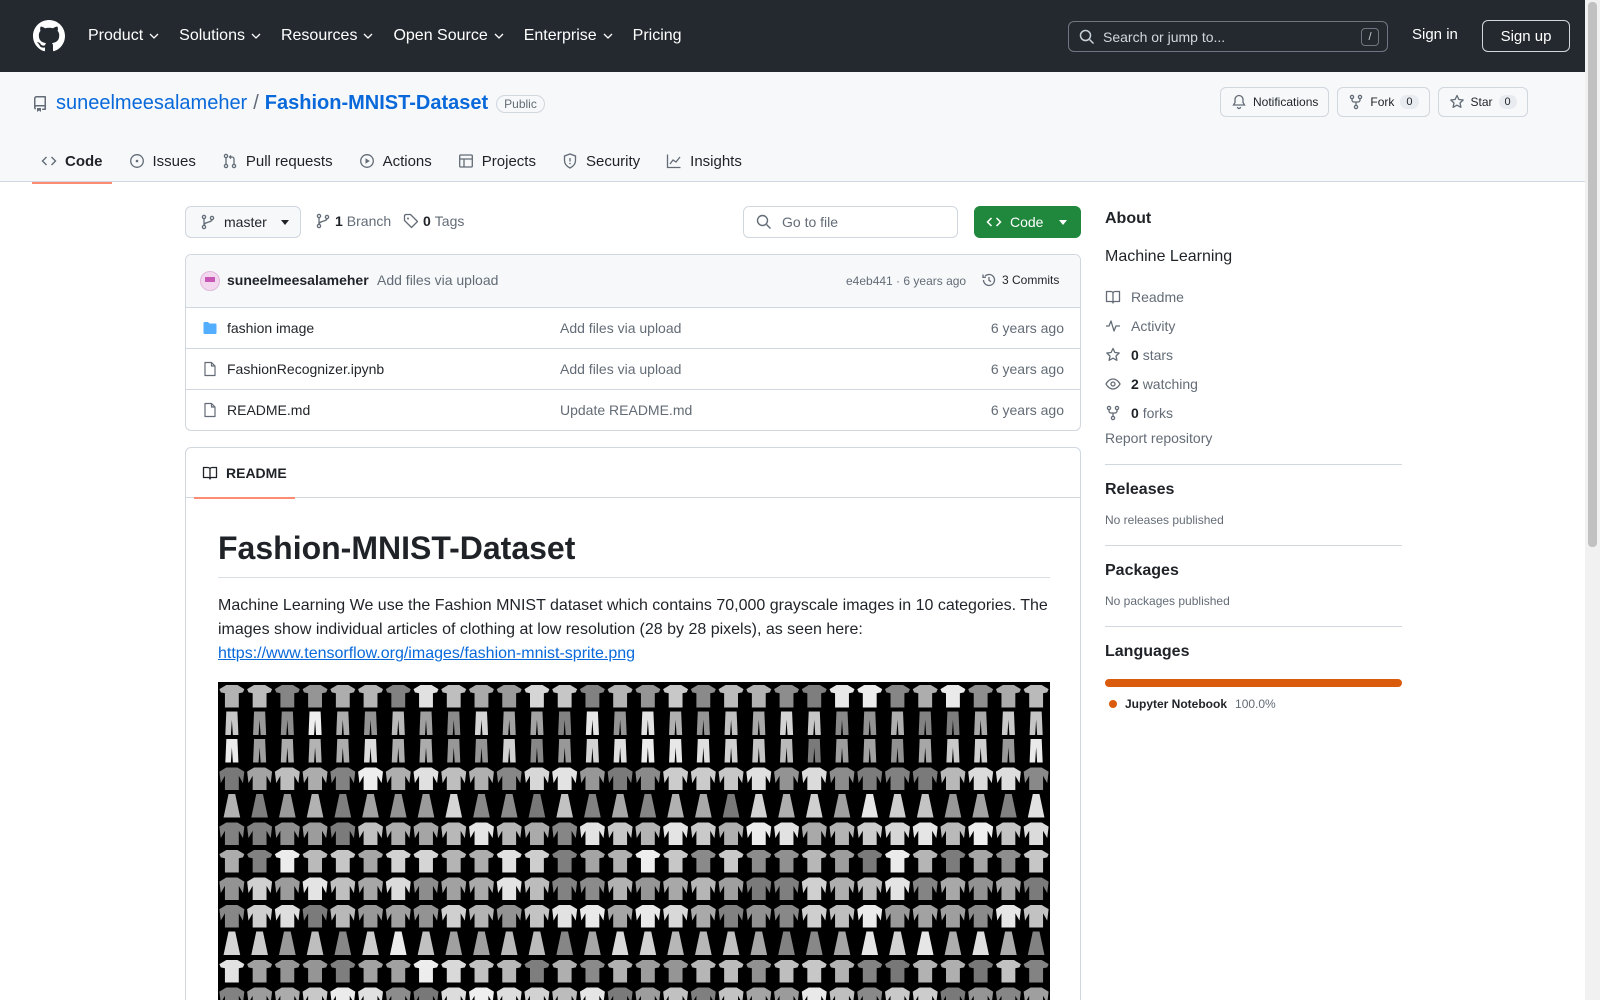 This screenshot has width=1600, height=1000. Describe the element at coordinates (72, 162) in the screenshot. I see `tab-code: Code` at that location.